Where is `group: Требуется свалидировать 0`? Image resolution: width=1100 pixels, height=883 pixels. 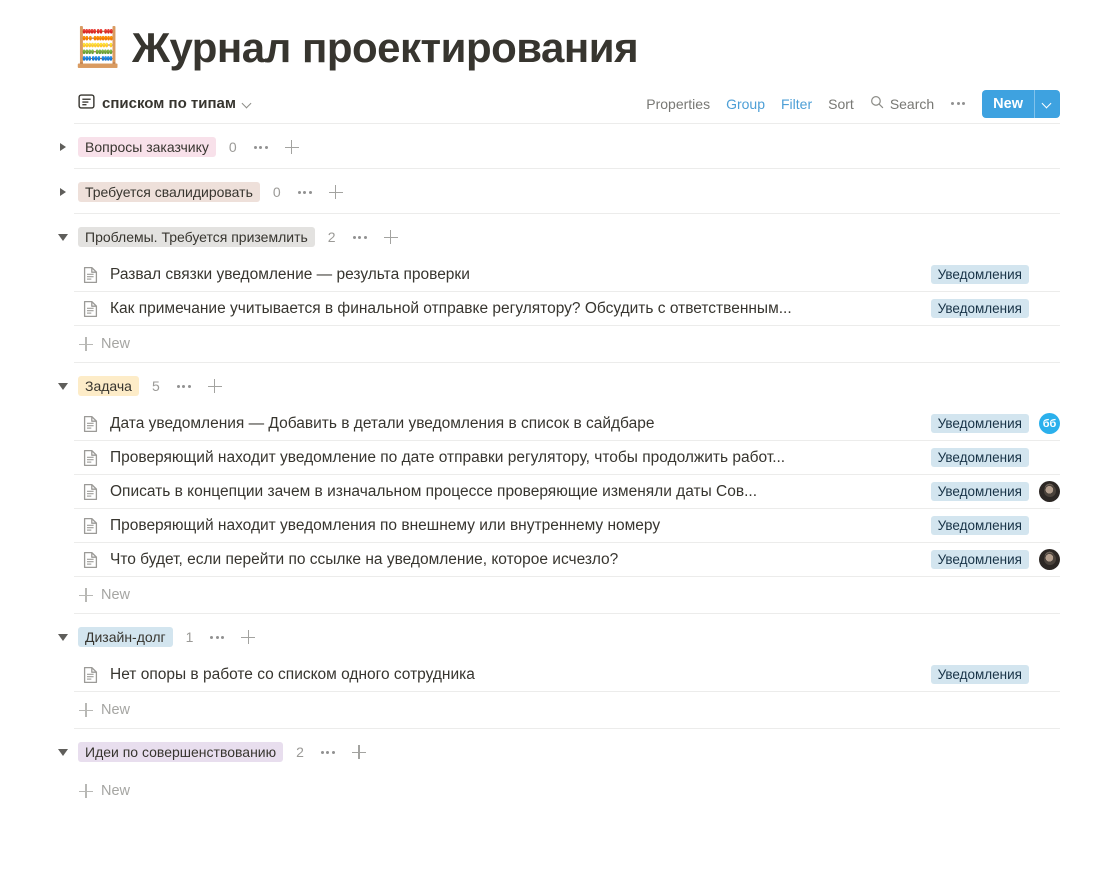 group: Требуется свалидировать 0 is located at coordinates (560, 190).